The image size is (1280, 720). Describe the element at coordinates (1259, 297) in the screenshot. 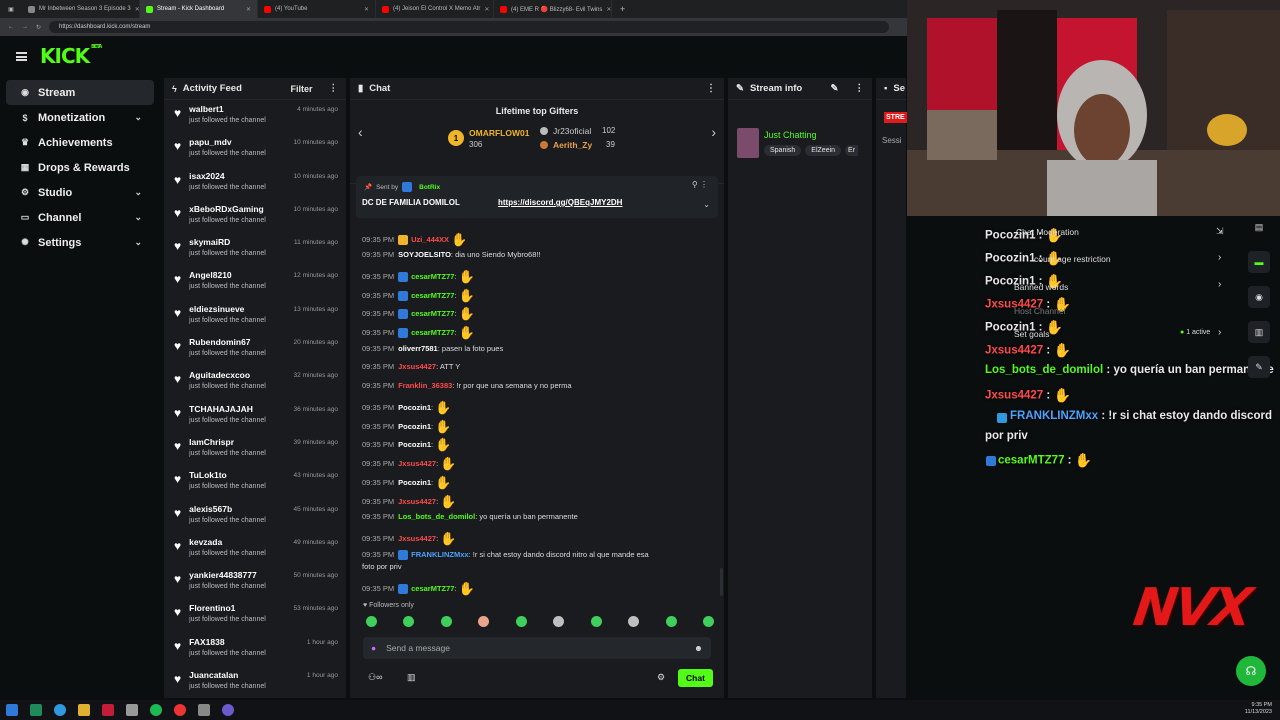

I see `broadcast-icon: ◉` at that location.